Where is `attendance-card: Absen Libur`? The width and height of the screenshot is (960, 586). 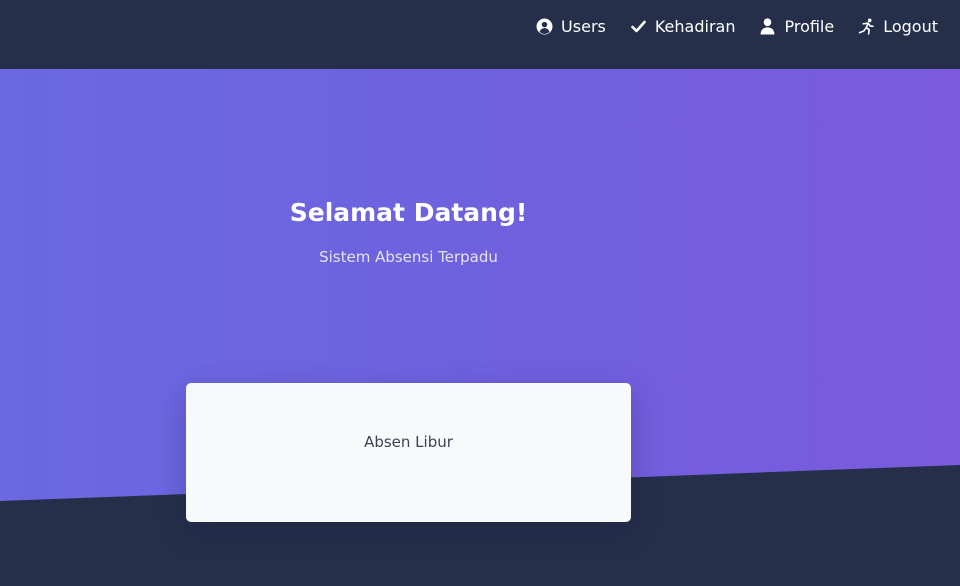 attendance-card: Absen Libur is located at coordinates (408, 452).